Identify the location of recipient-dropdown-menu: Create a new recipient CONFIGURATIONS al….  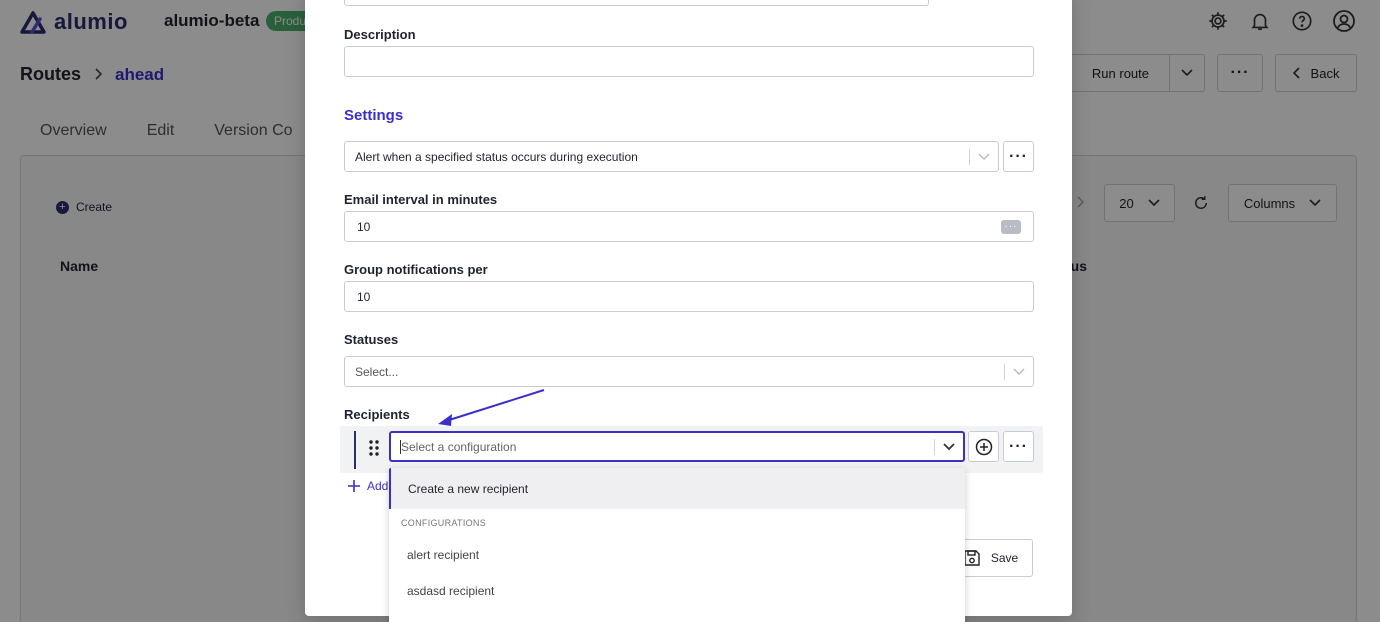
(677, 545).